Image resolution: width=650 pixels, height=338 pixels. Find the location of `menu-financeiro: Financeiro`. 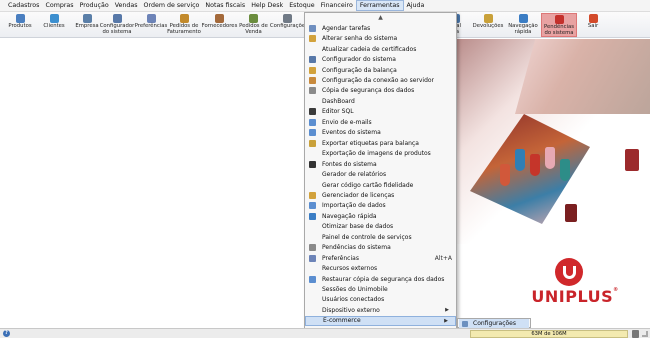

menu-financeiro: Financeiro is located at coordinates (337, 5).